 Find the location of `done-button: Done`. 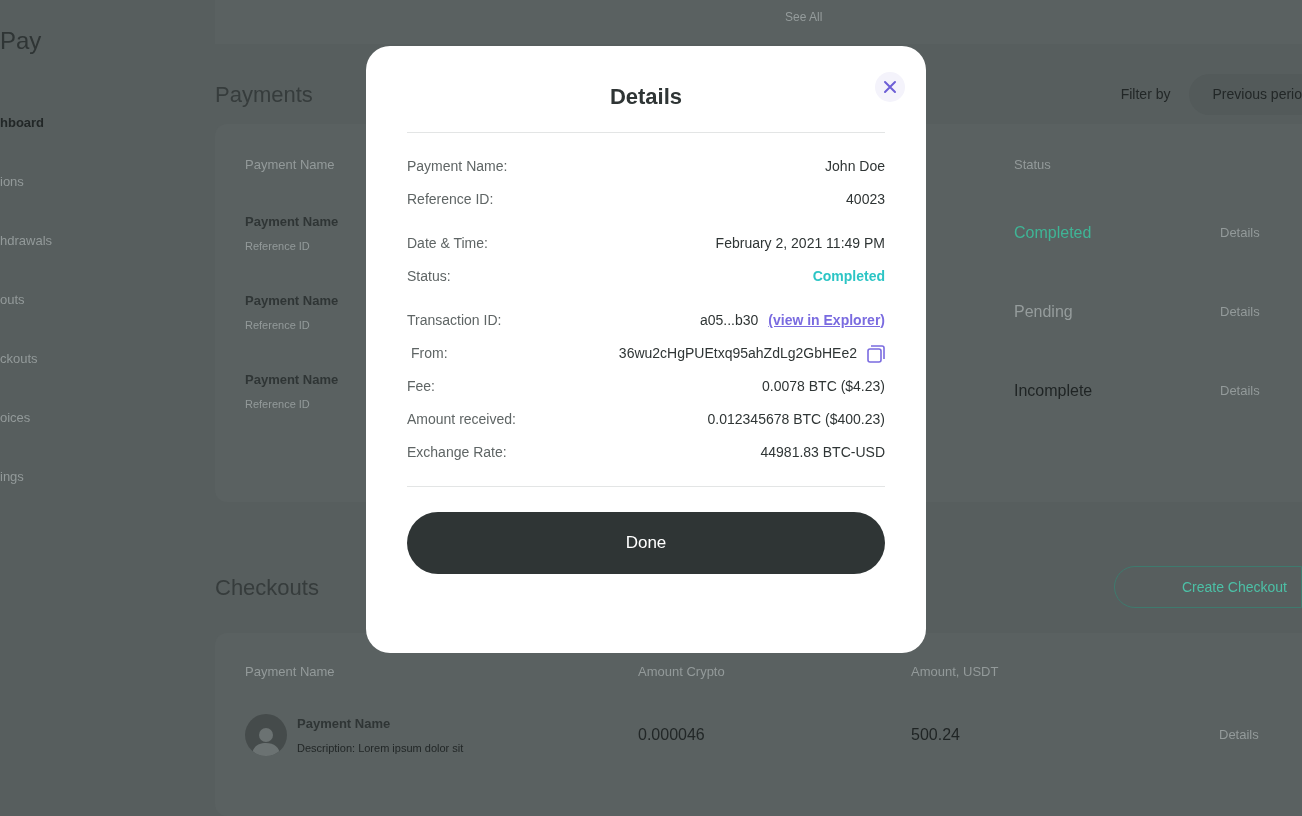

done-button: Done is located at coordinates (646, 543).